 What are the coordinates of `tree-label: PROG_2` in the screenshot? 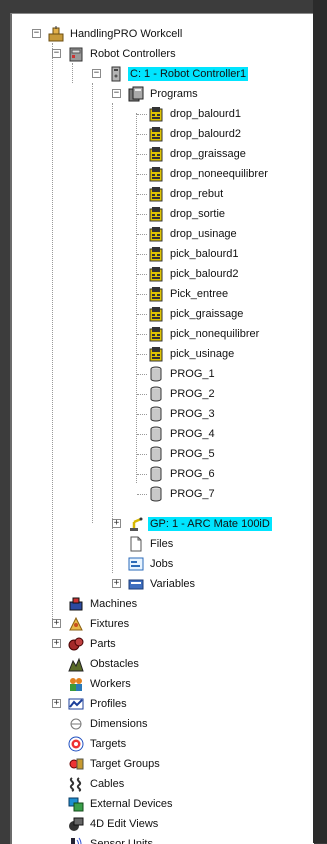 It's located at (192, 394).